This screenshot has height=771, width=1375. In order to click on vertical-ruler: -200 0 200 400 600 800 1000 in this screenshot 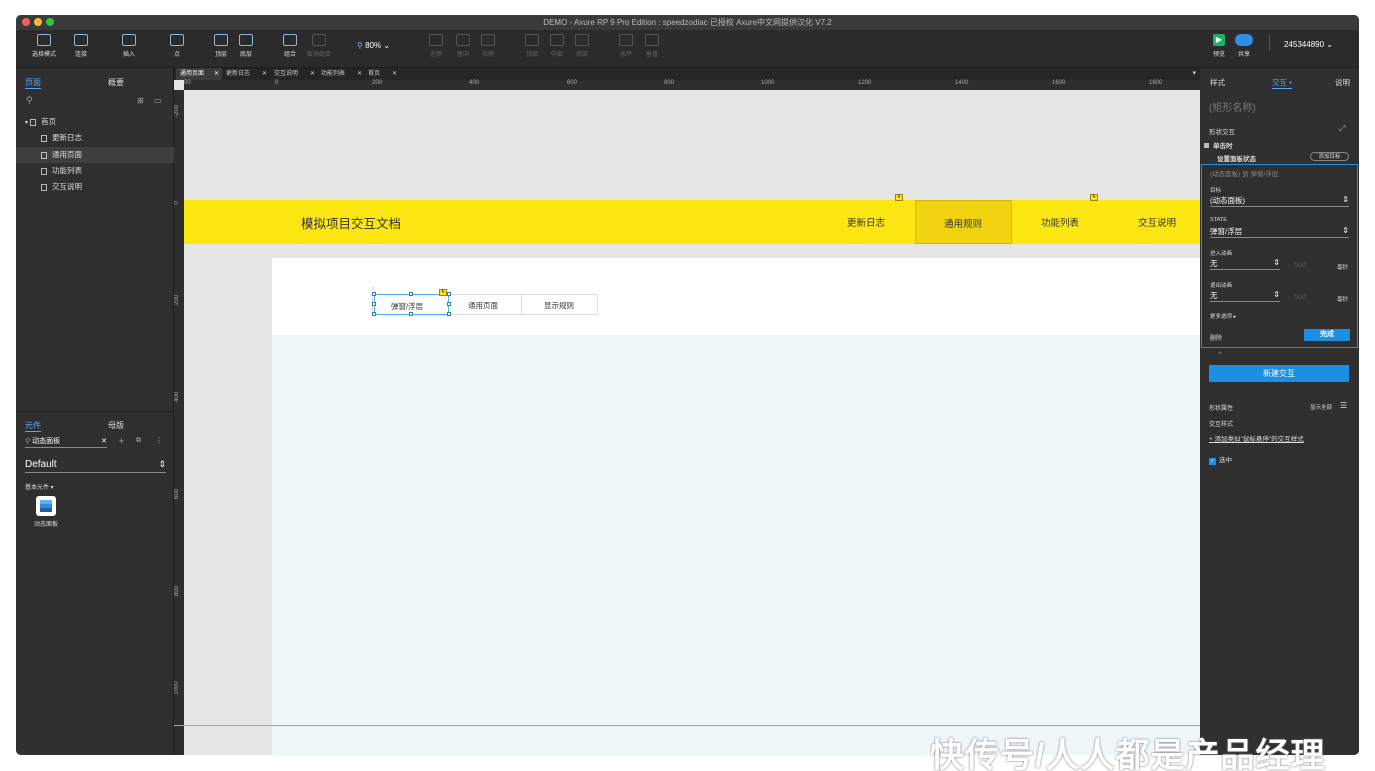, I will do `click(179, 422)`.